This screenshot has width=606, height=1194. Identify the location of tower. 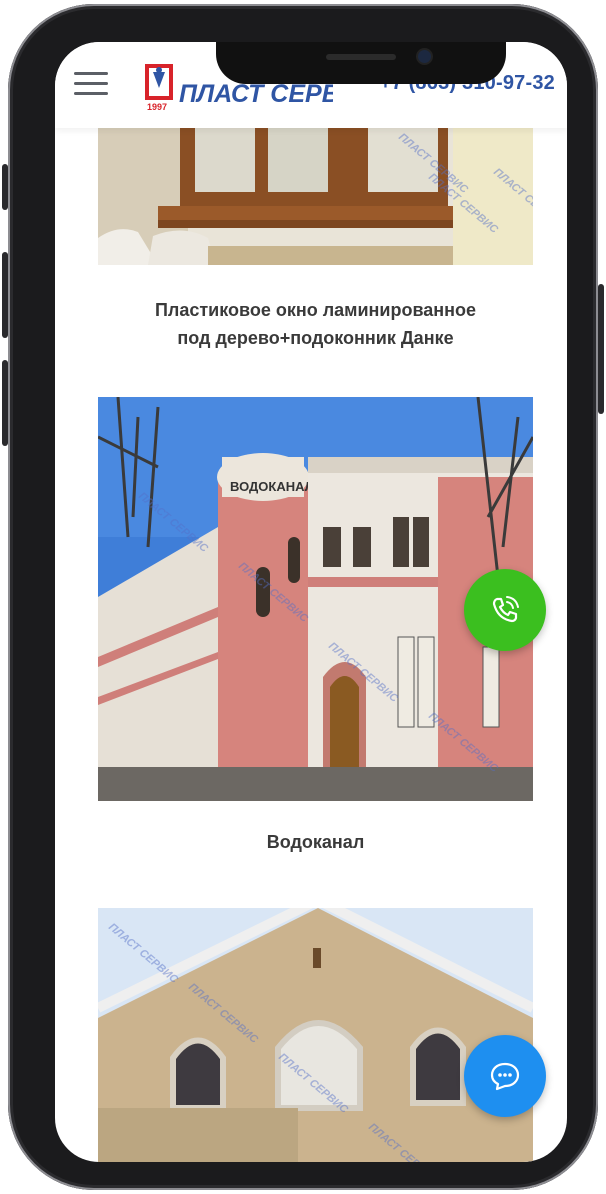
(263, 627).